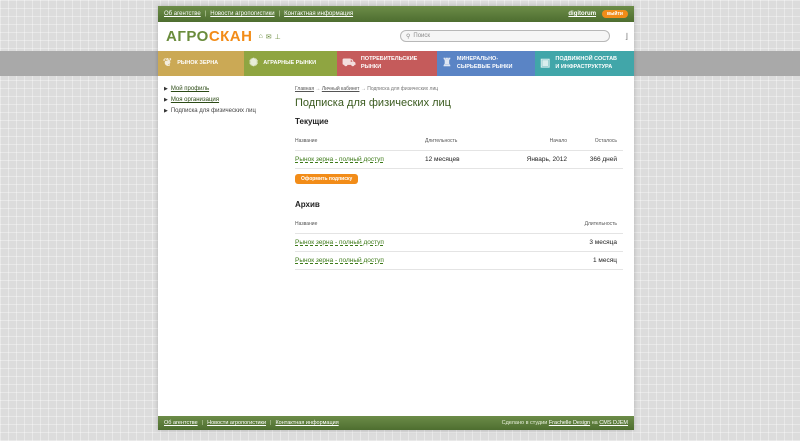  Describe the element at coordinates (594, 423) in the screenshot. I see `credit-mid: на` at that location.